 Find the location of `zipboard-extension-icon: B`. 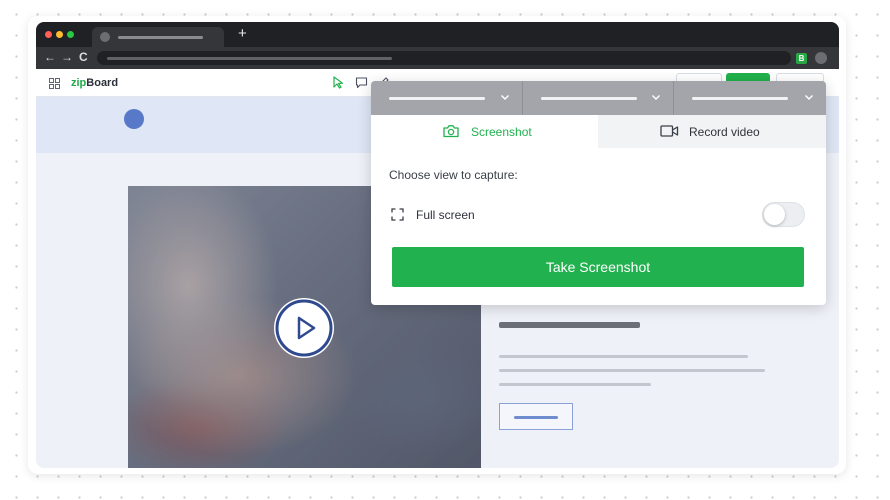

zipboard-extension-icon: B is located at coordinates (801, 58).